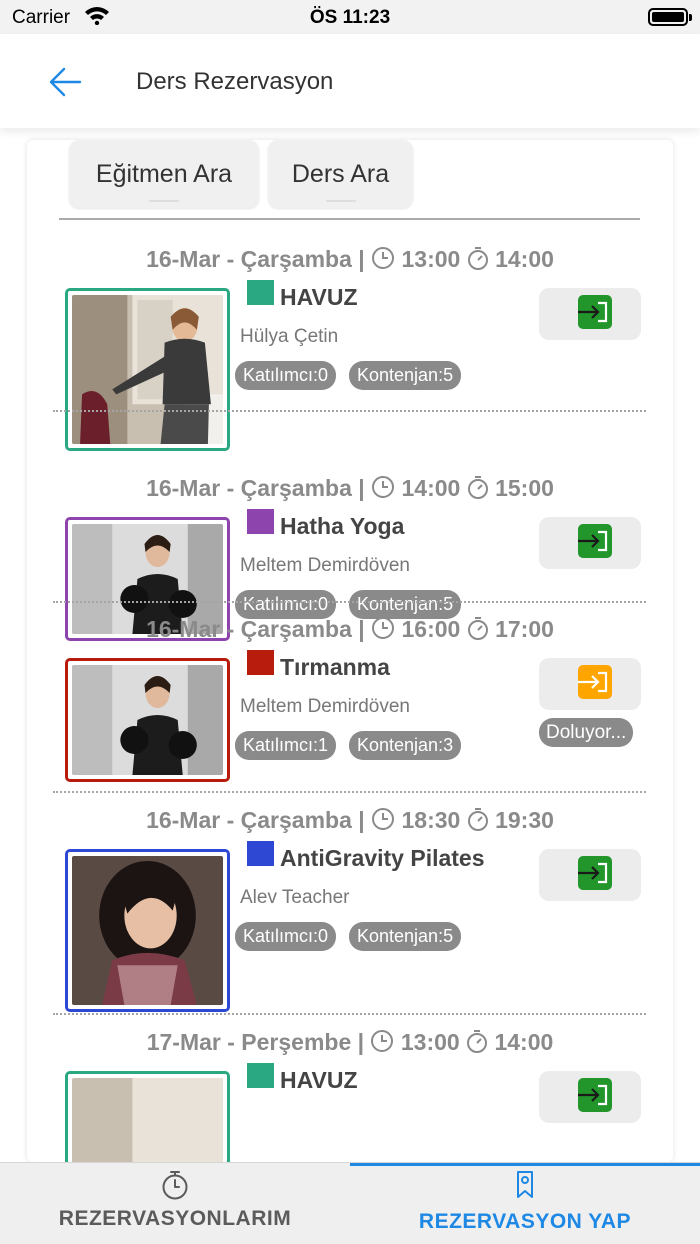 Image resolution: width=700 pixels, height=1244 pixels. What do you see at coordinates (64, 82) in the screenshot?
I see `back-button` at bounding box center [64, 82].